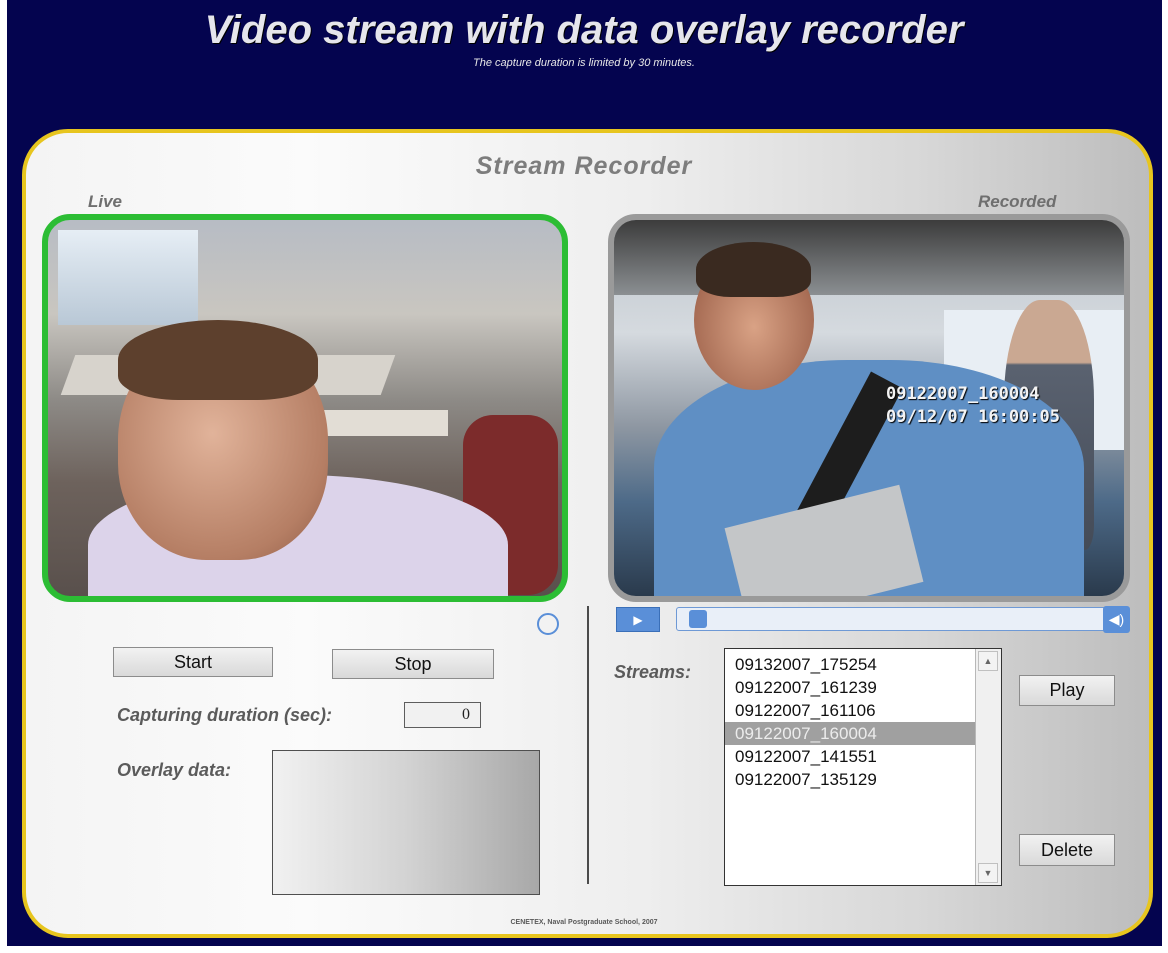 The image size is (1168, 953). What do you see at coordinates (588, 745) in the screenshot?
I see `vertical-divider` at bounding box center [588, 745].